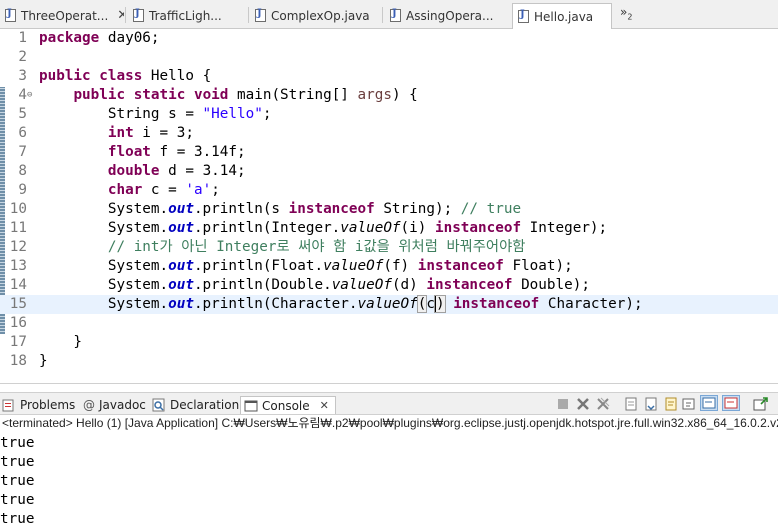 Image resolution: width=778 pixels, height=529 pixels. Describe the element at coordinates (22, 133) in the screenshot. I see `line-number: 6` at that location.